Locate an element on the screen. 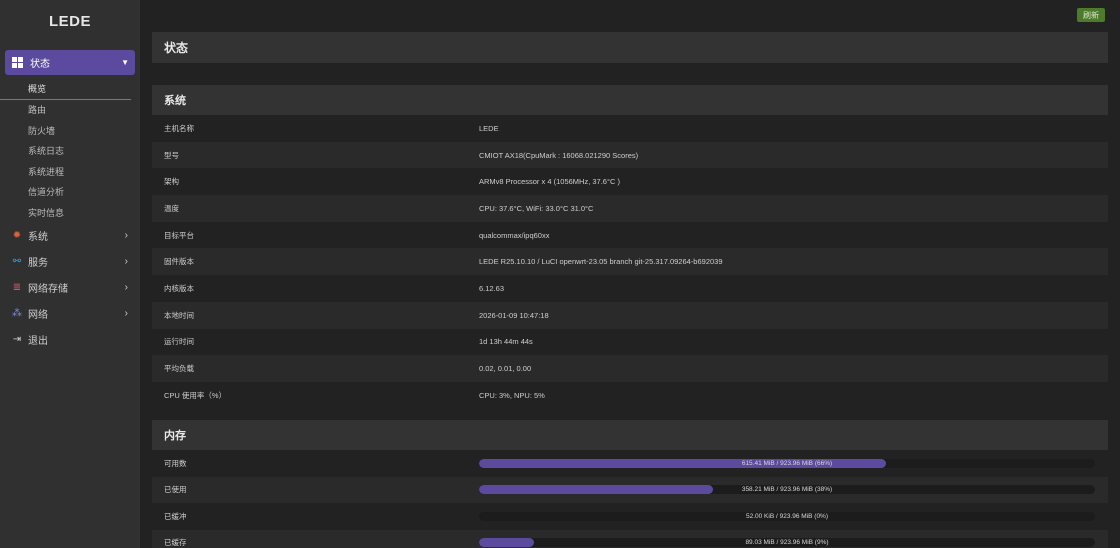 This screenshot has height=548, width=1120. sidebar-item-logout: ⇥ 退出 is located at coordinates (70, 340).